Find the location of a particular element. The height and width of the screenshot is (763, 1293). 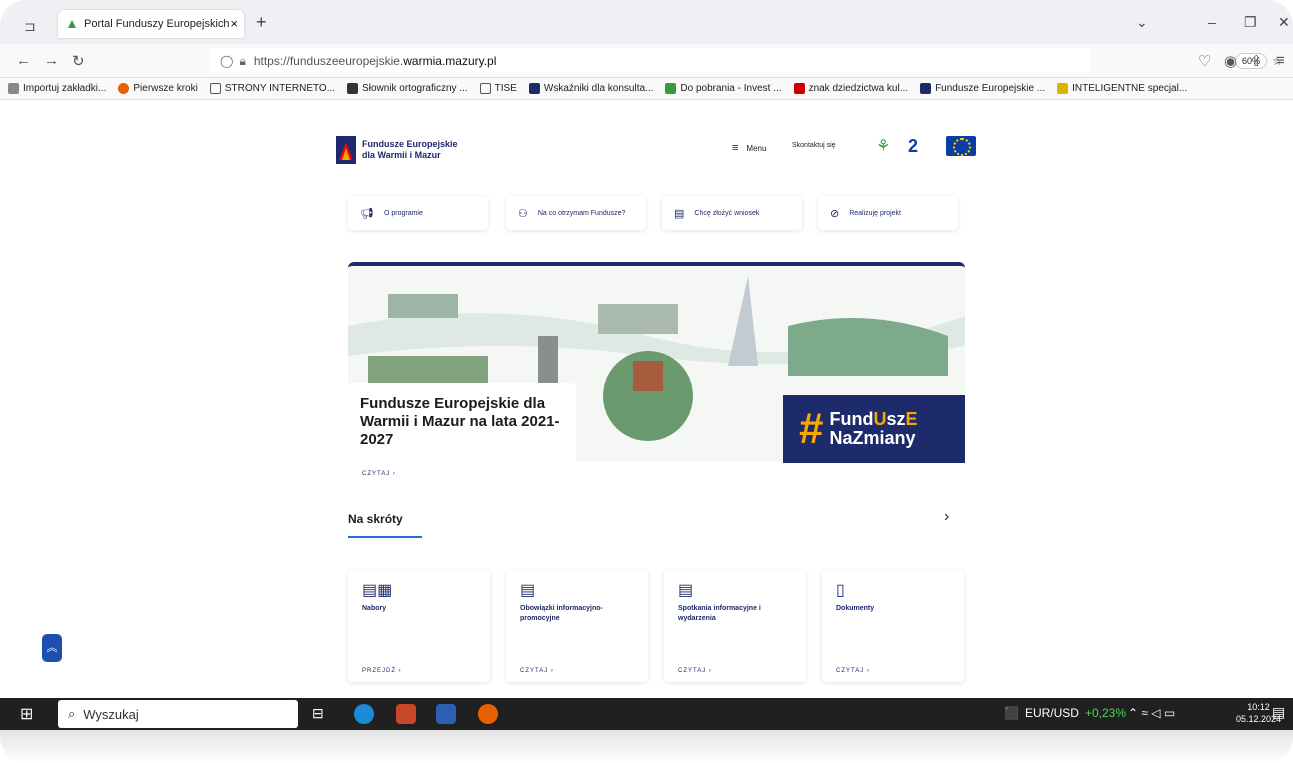

fundusze-na-zmiany-badge: # FundUszE NaZmiany is located at coordinates (874, 429).